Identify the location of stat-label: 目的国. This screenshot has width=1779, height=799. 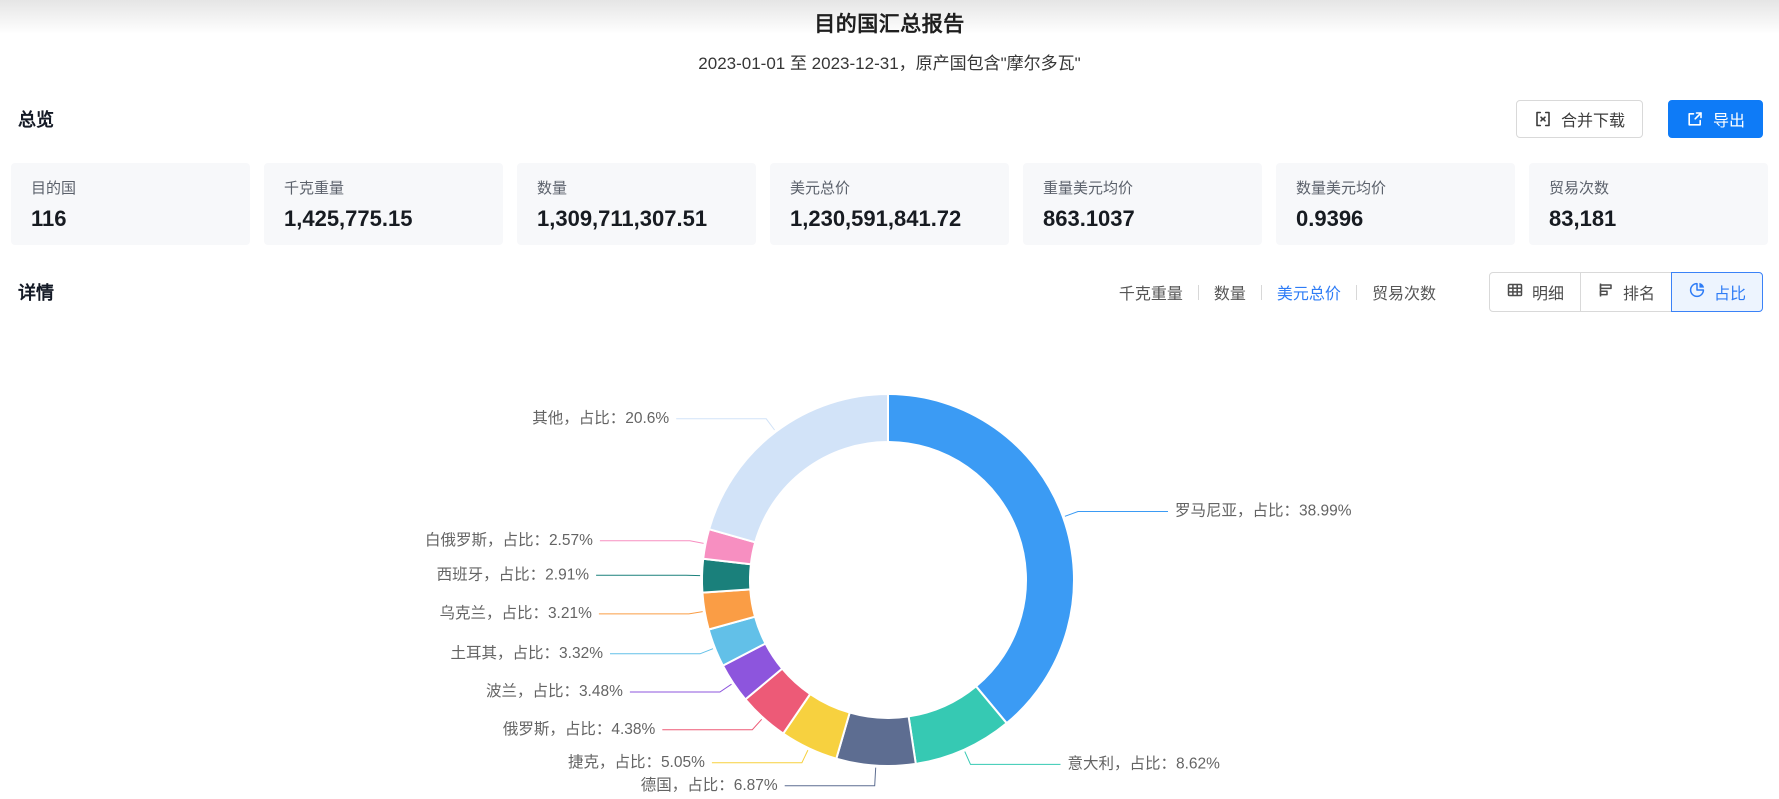
(54, 188).